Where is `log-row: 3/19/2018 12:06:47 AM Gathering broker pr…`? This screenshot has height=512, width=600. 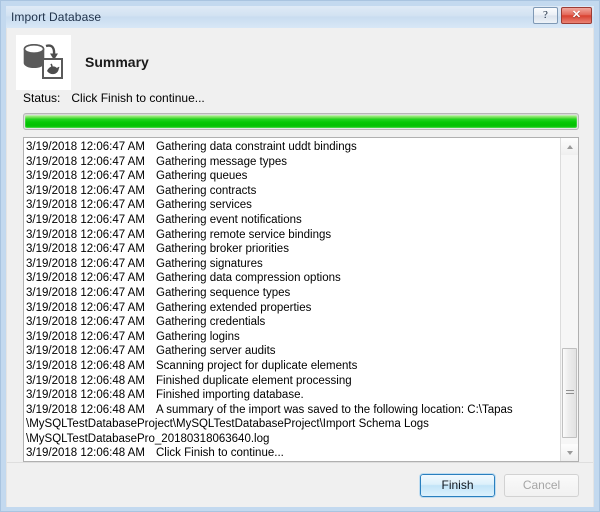 log-row: 3/19/2018 12:06:47 AM Gathering broker pr… is located at coordinates (293, 249).